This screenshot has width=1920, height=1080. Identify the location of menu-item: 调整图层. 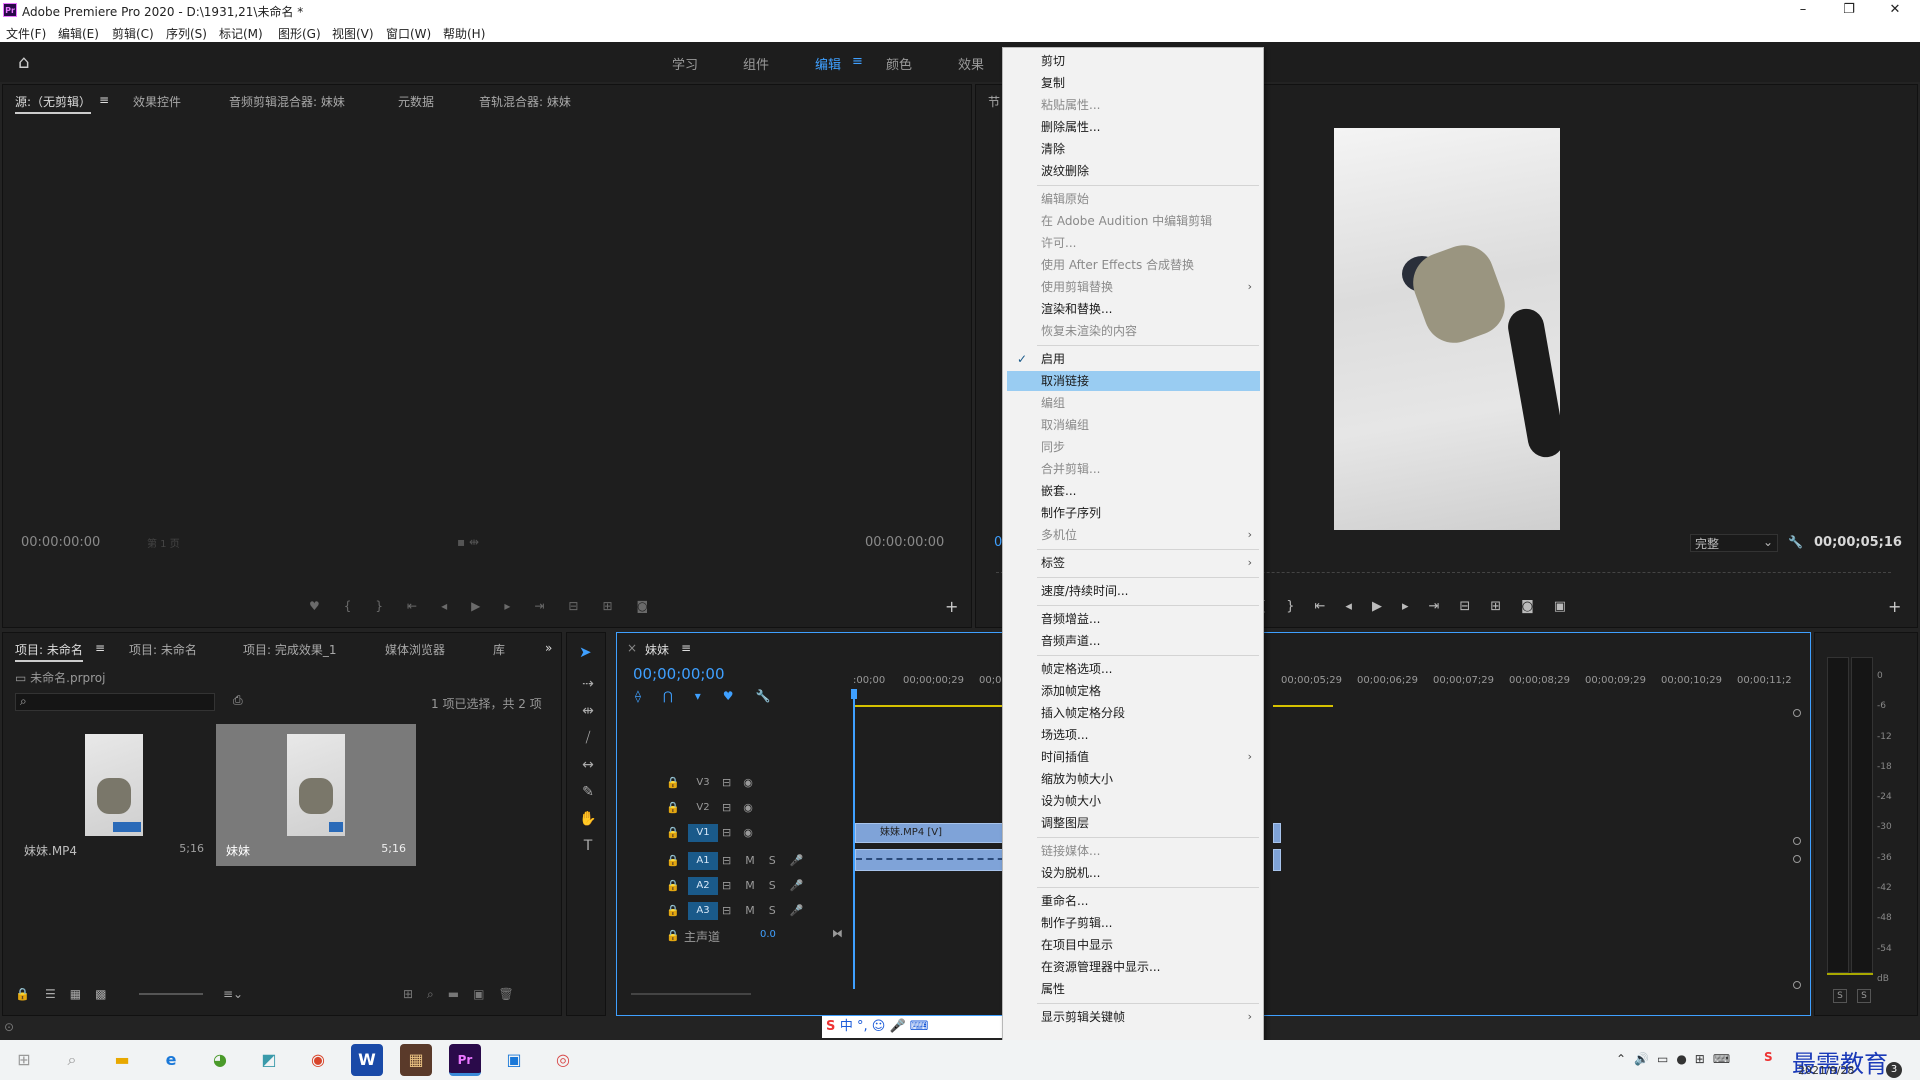
(1133, 823).